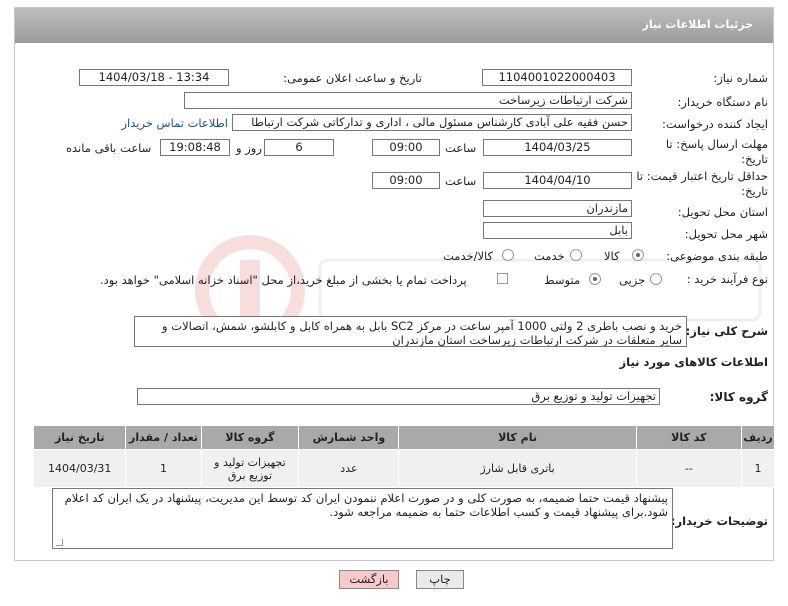 The image size is (788, 606). What do you see at coordinates (698, 24) in the screenshot?
I see `page-title: جزئیات اطلاعات نیاز` at bounding box center [698, 24].